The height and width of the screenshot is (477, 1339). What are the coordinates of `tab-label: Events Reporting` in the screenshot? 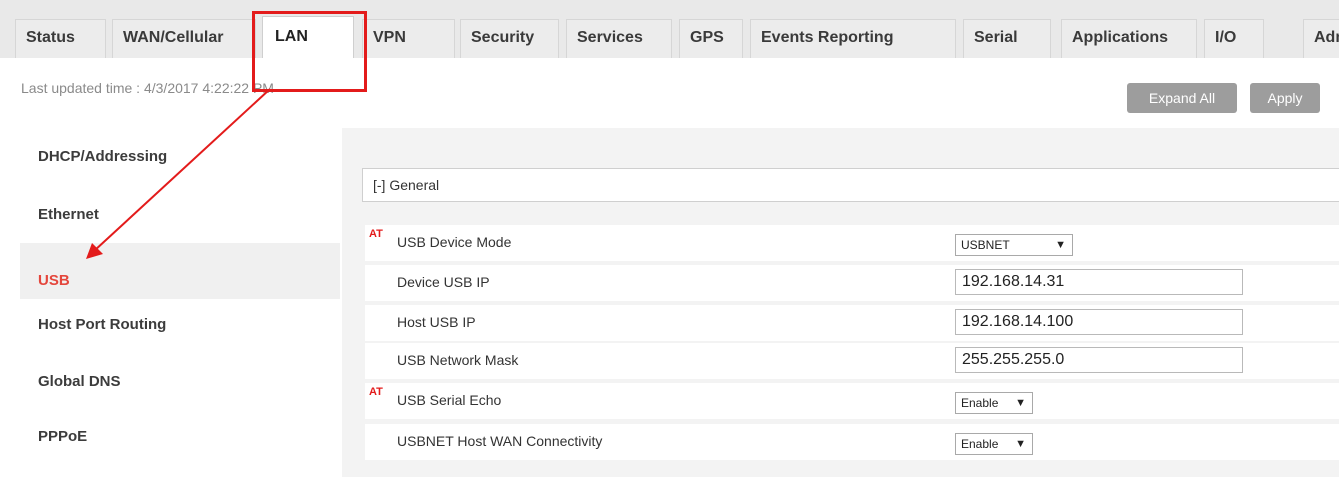 It's located at (827, 37).